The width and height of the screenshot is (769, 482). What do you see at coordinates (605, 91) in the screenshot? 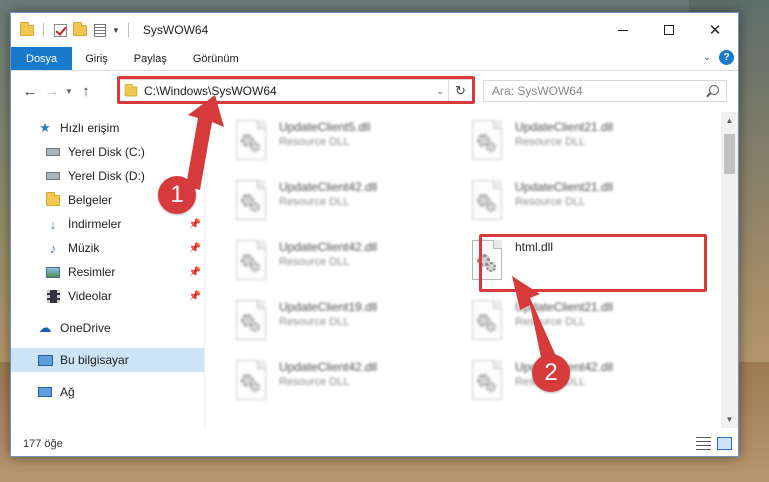
I see `search-input: Ara: SysWOW64` at bounding box center [605, 91].